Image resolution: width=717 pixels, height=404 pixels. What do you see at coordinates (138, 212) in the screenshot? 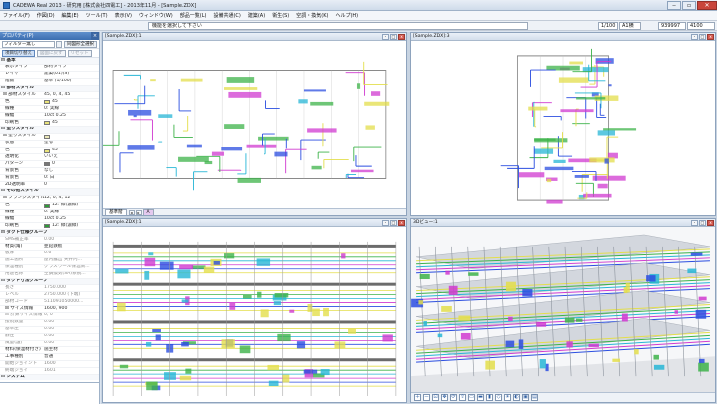
I see `sheet-next-icon: ▸` at bounding box center [138, 212].